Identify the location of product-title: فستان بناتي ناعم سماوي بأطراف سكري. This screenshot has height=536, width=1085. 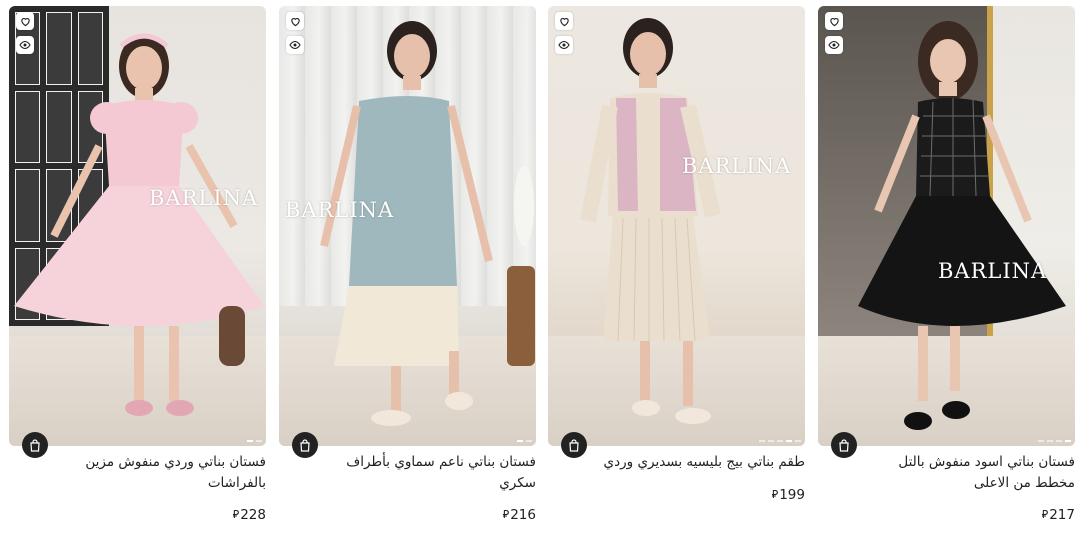
(413, 473).